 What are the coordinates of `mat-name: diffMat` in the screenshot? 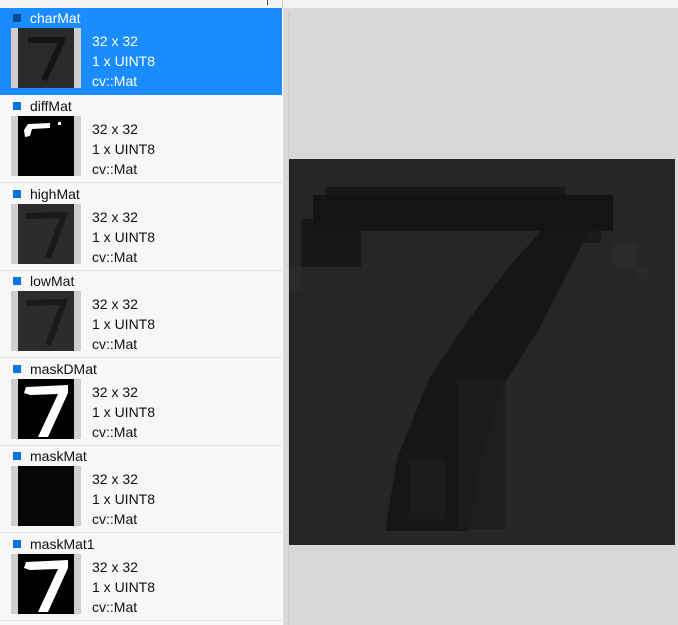 It's located at (51, 106).